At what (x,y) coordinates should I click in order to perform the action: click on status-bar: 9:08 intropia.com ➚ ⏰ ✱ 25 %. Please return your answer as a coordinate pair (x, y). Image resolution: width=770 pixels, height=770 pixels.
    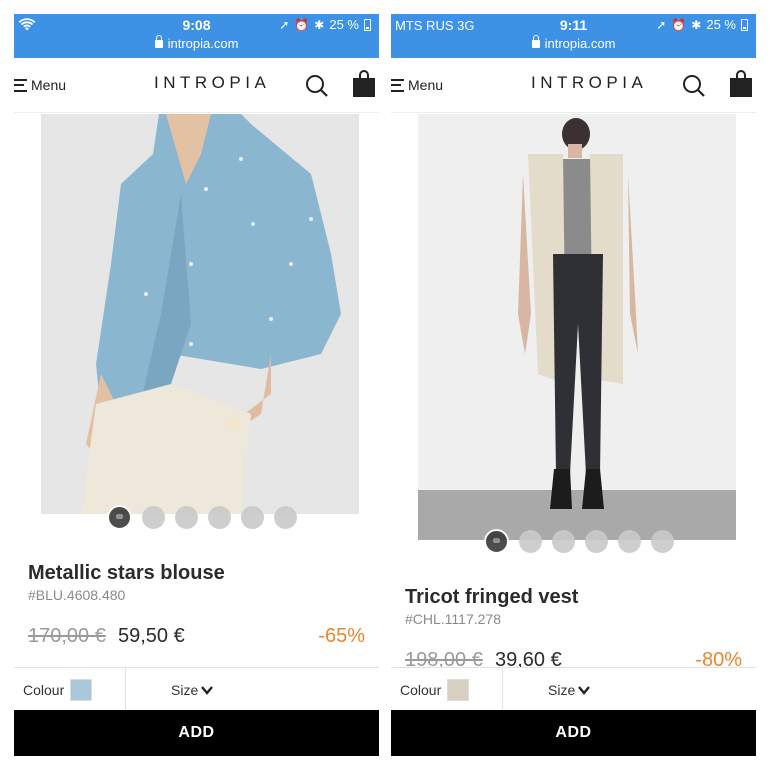
    Looking at the image, I should click on (196, 36).